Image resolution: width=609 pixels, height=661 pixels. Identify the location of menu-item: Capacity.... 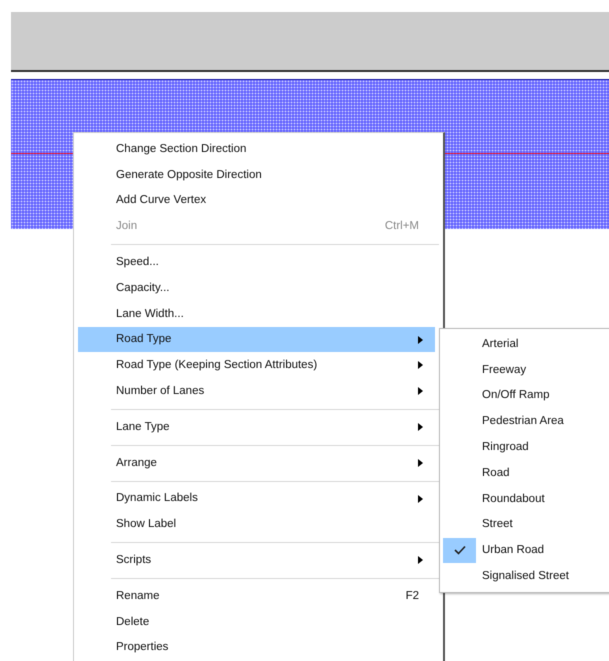
(256, 287).